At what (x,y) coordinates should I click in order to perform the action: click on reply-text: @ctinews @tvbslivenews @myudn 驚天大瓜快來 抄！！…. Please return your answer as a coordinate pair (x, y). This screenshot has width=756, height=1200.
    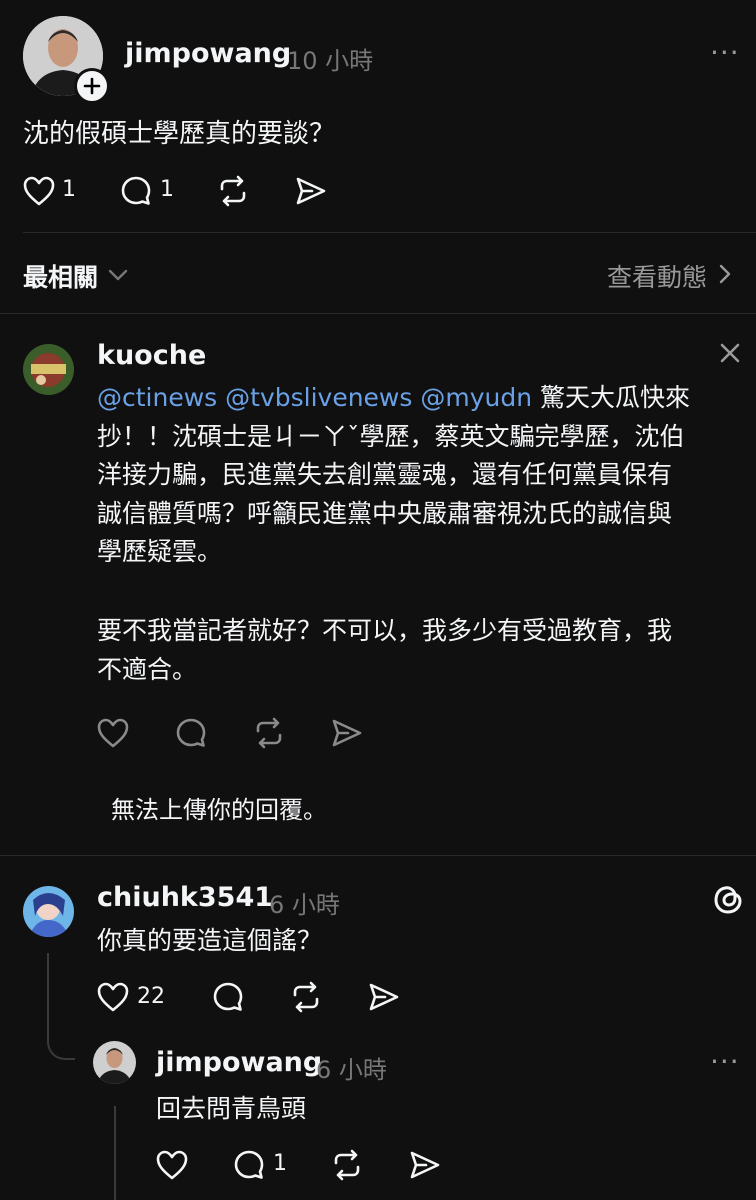
    Looking at the image, I should click on (393, 474).